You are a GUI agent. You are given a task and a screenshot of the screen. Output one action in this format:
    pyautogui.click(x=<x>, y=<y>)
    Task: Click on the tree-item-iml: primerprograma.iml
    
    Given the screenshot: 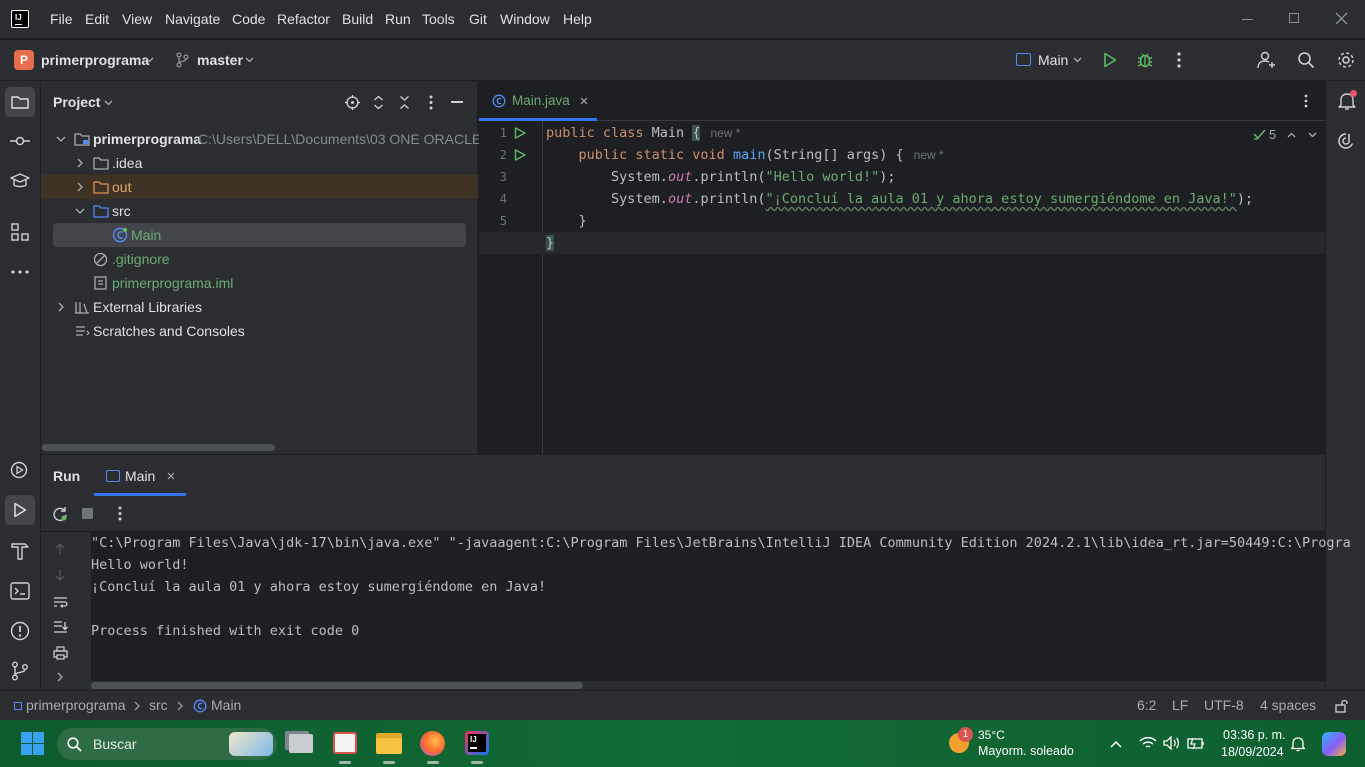 What is the action you would take?
    pyautogui.click(x=259, y=283)
    